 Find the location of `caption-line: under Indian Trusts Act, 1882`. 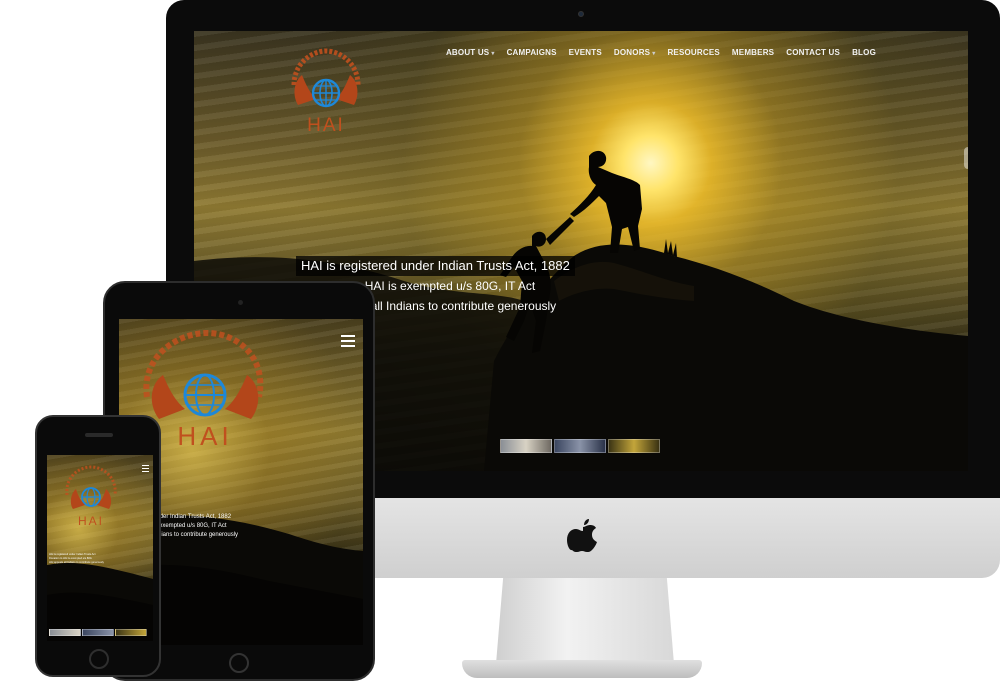

caption-line: under Indian Trusts Act, 1882 is located at coordinates (192, 517).